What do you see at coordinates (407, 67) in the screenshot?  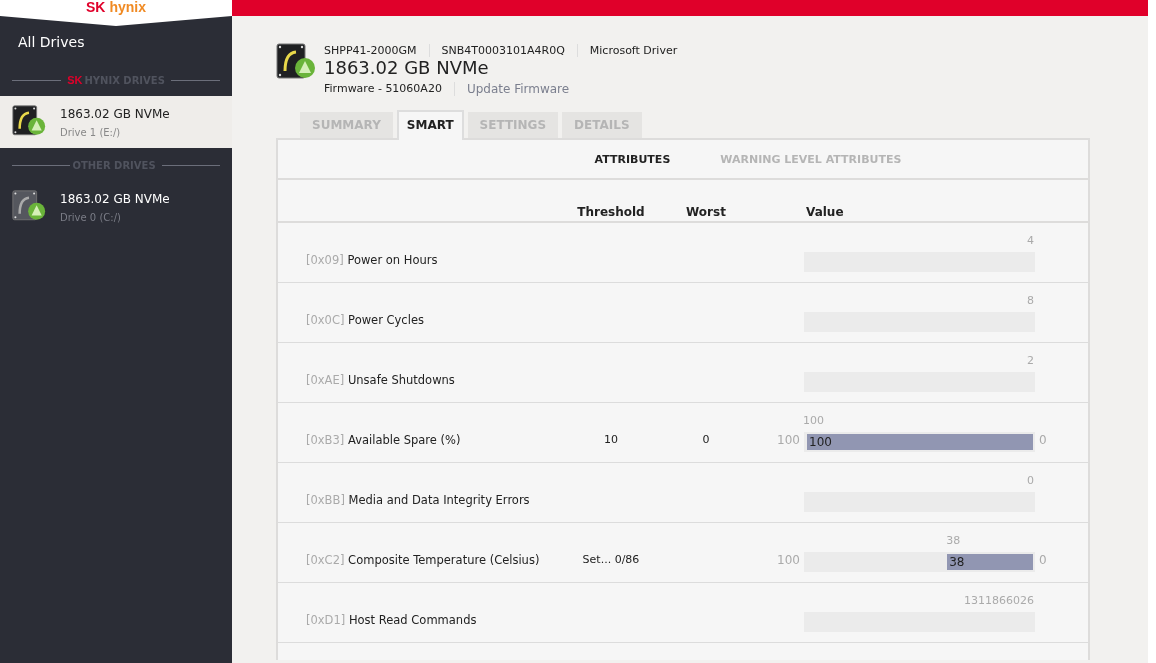 I see `drive-title: 1863.02 GB NVMe` at bounding box center [407, 67].